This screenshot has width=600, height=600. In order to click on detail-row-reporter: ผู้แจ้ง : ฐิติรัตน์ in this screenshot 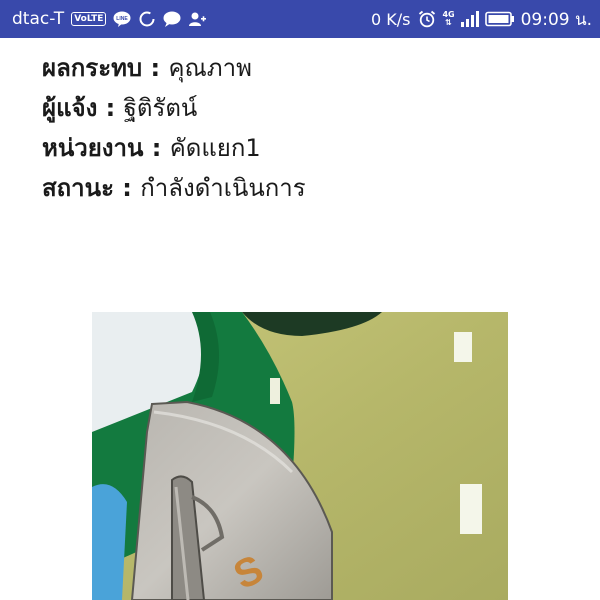, I will do `click(174, 108)`.